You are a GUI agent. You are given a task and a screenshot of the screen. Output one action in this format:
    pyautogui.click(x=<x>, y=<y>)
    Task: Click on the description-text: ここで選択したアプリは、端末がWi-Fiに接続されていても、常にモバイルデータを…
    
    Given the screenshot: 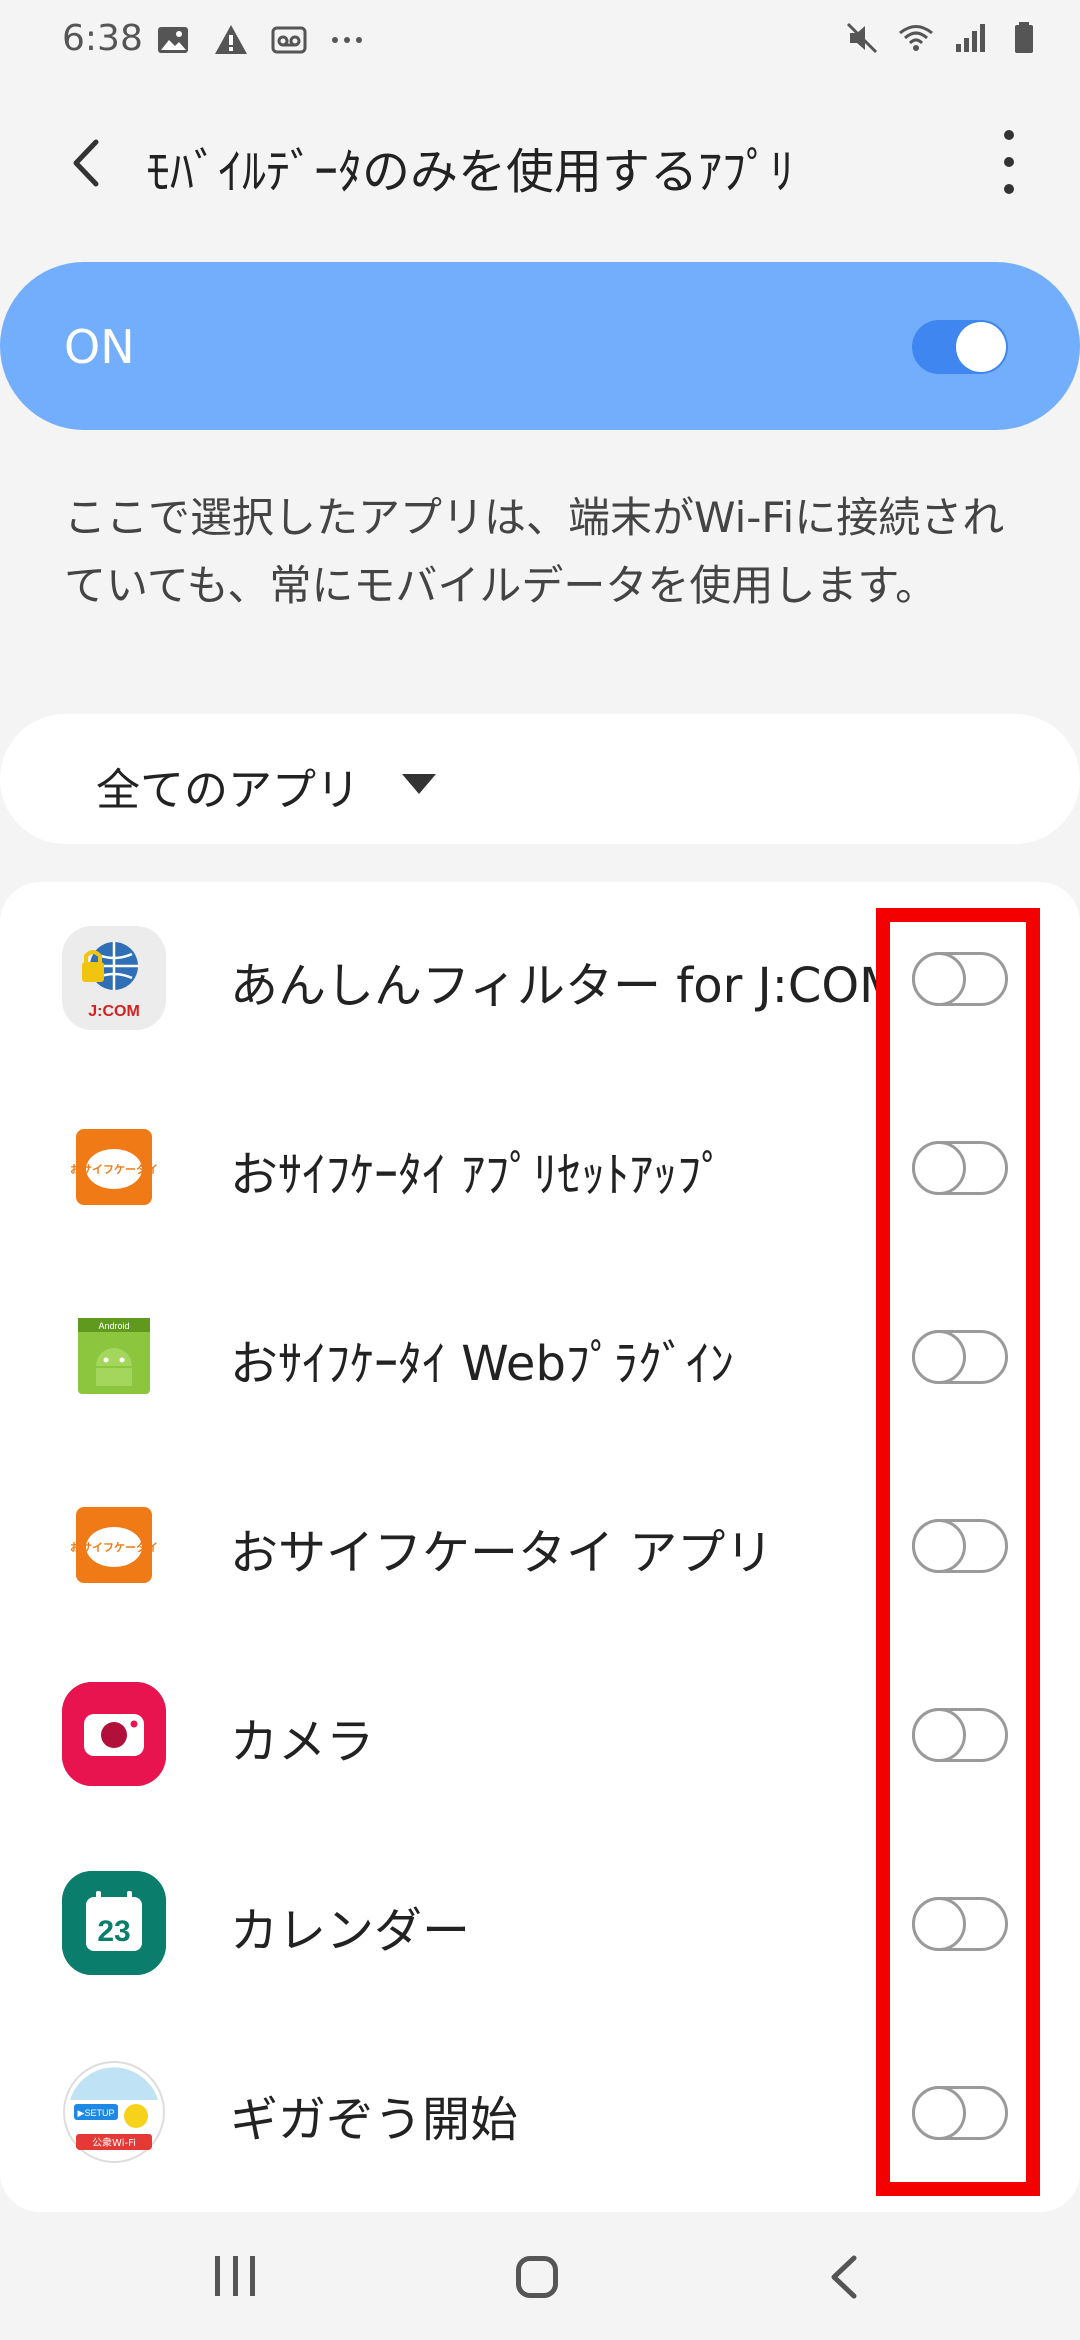 What is the action you would take?
    pyautogui.click(x=534, y=551)
    